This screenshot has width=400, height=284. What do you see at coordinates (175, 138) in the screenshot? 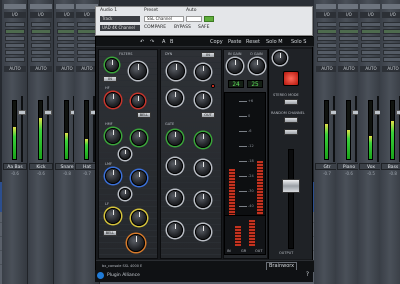
I see `gate-range-knob` at bounding box center [175, 138].